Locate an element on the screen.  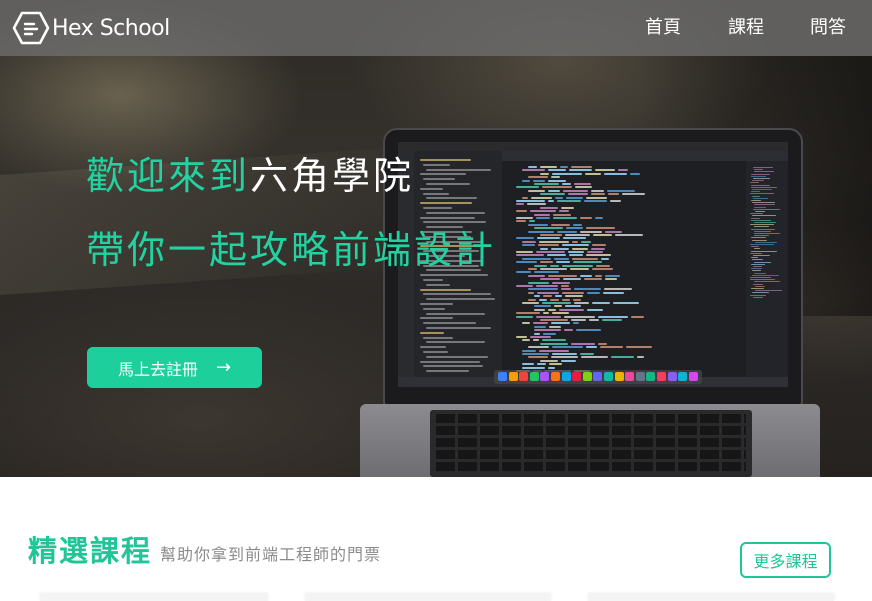
brand-name: Hex School is located at coordinates (111, 28).